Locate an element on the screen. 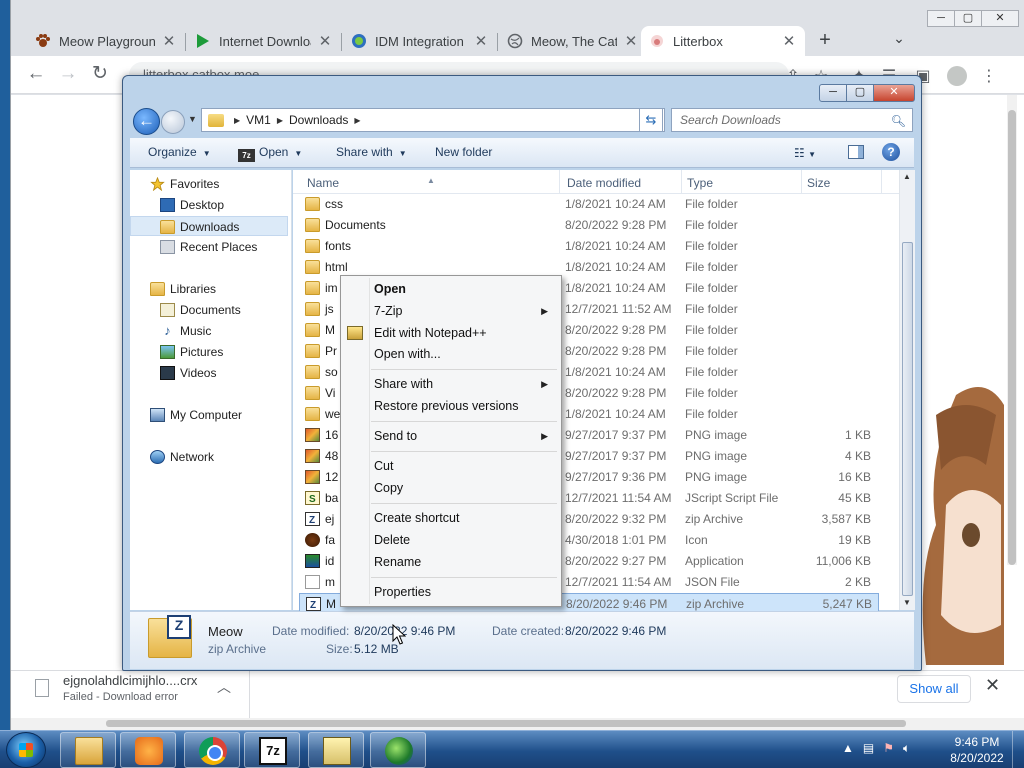 This screenshot has width=1024, height=768. taskbar-notepad-plus-plus is located at coordinates (336, 750).